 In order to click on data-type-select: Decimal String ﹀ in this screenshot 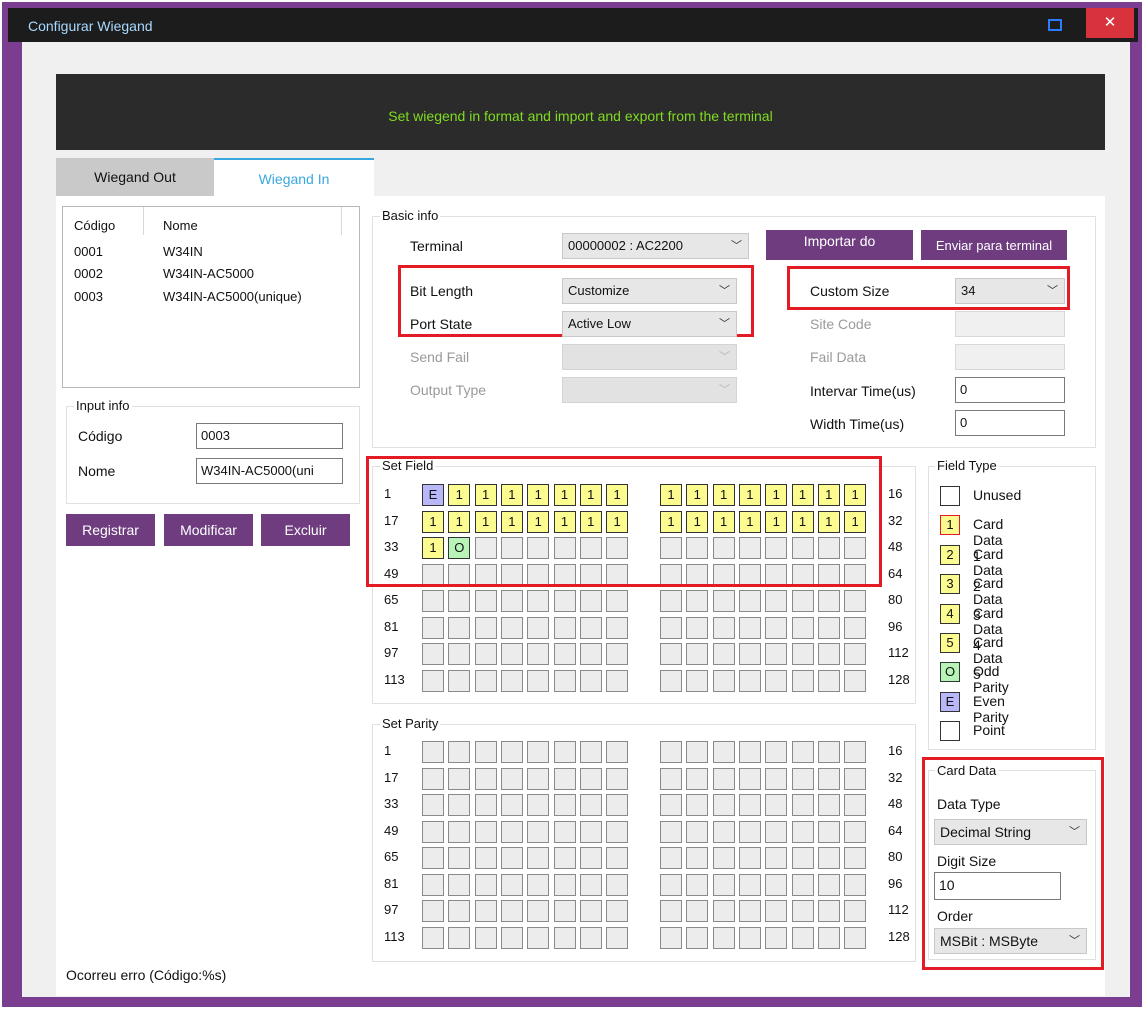, I will do `click(1010, 832)`.